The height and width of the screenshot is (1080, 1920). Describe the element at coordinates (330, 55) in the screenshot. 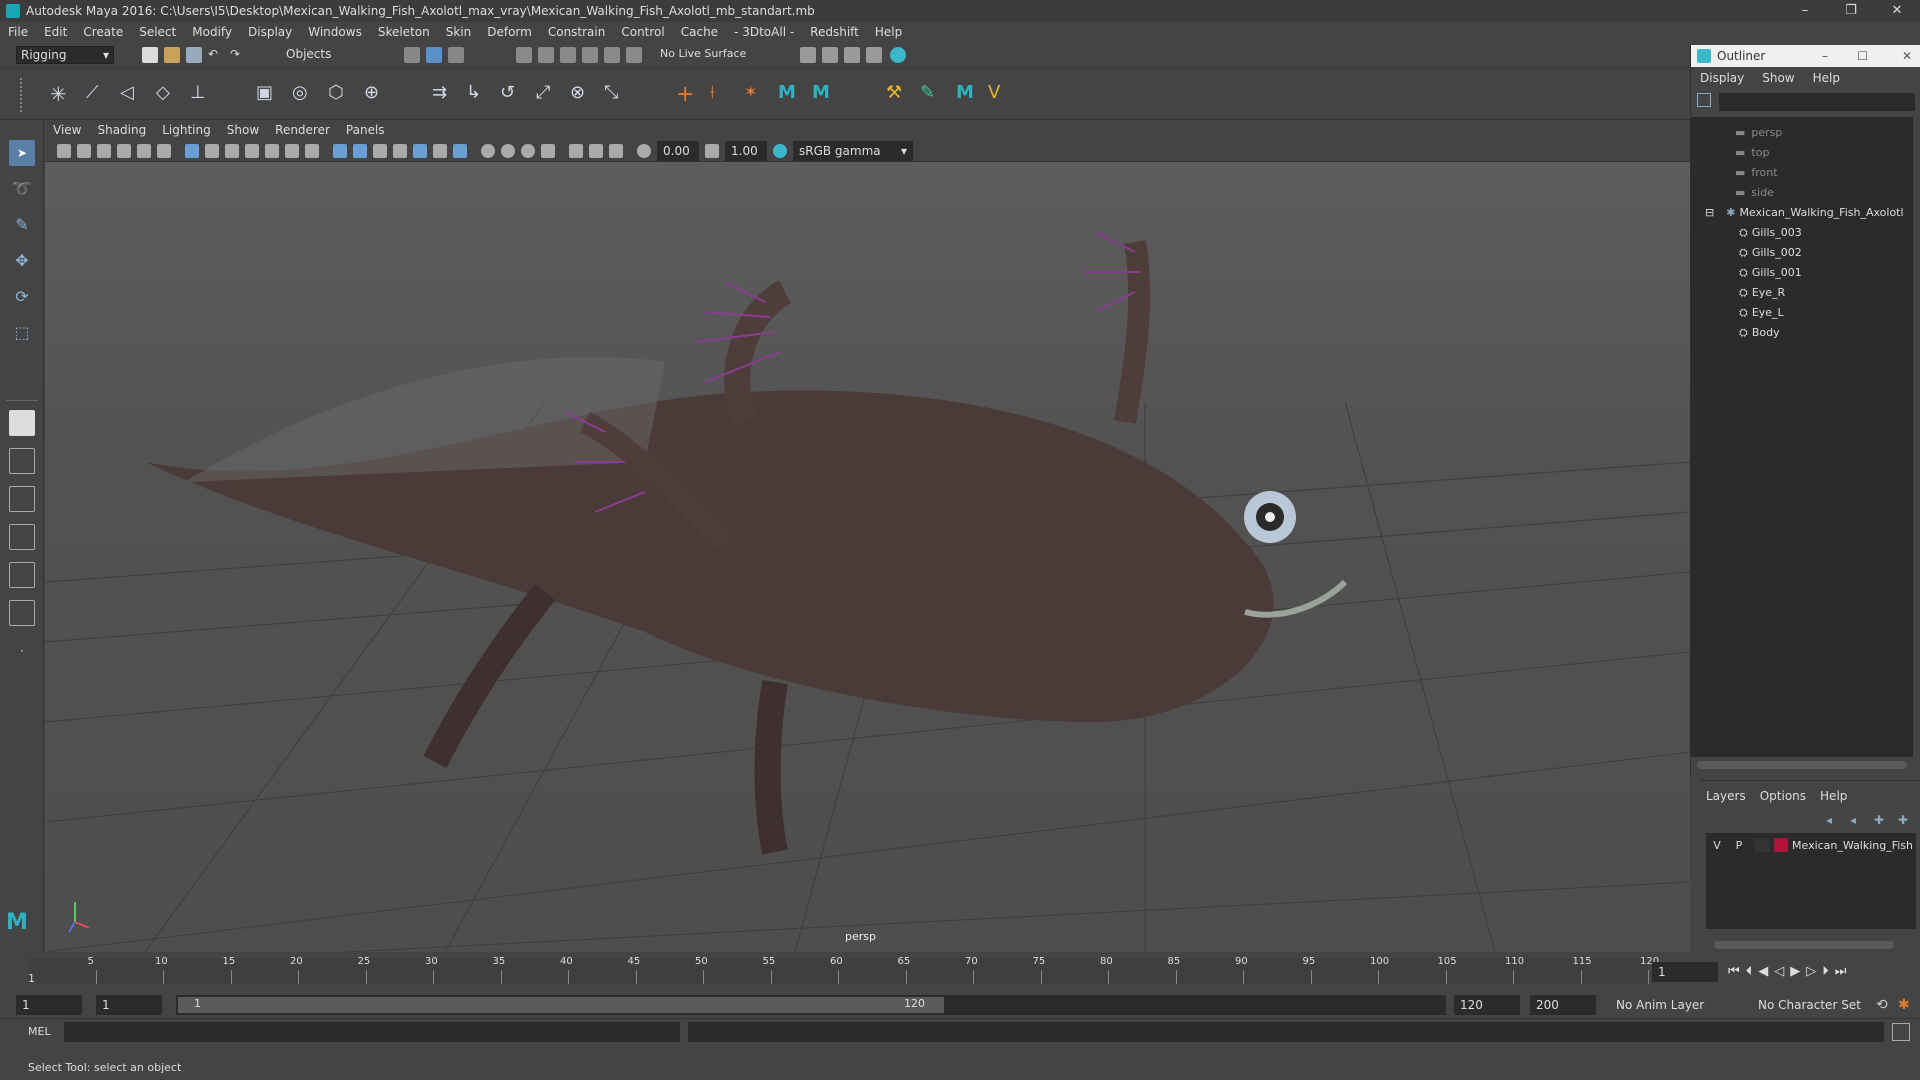

I see `selection-mask-dropdown: Objects` at that location.